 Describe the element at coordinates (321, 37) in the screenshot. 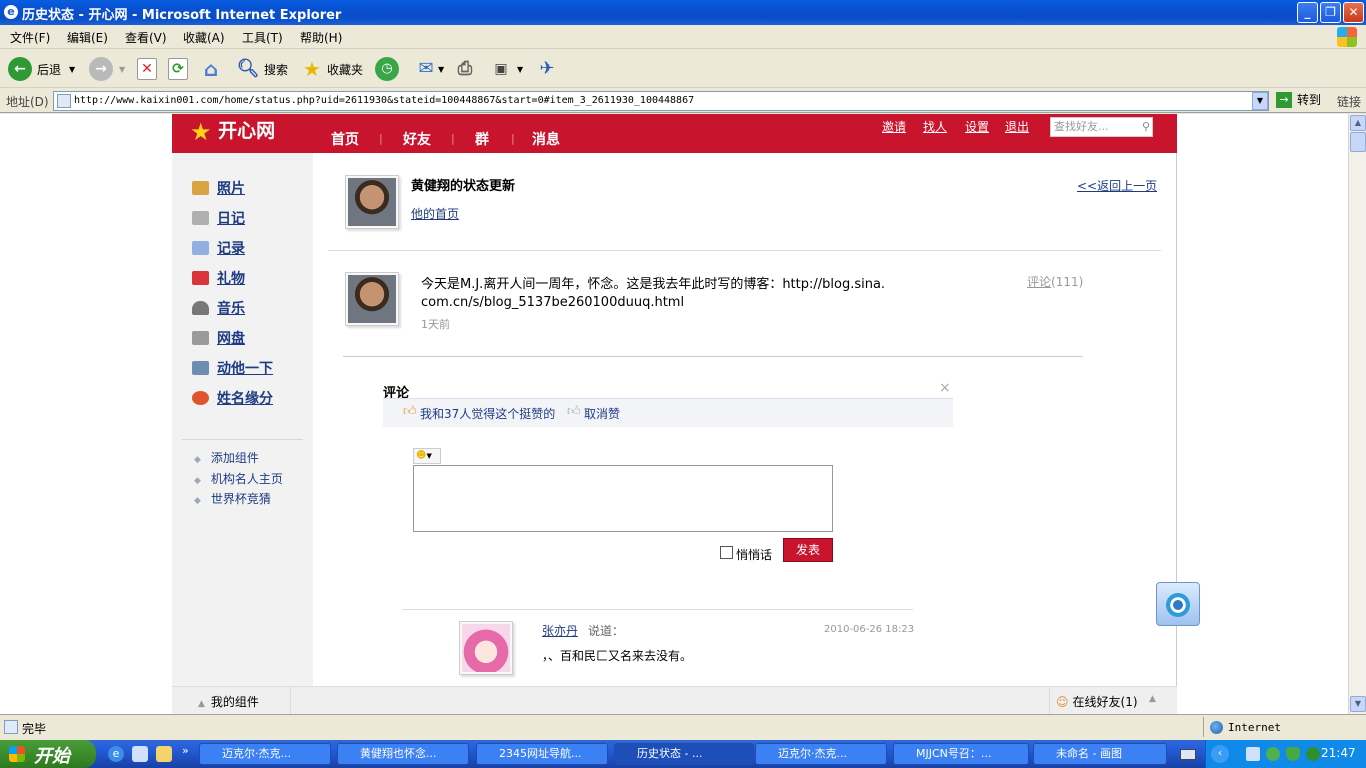

I see `menu-help: 帮助(H)` at that location.